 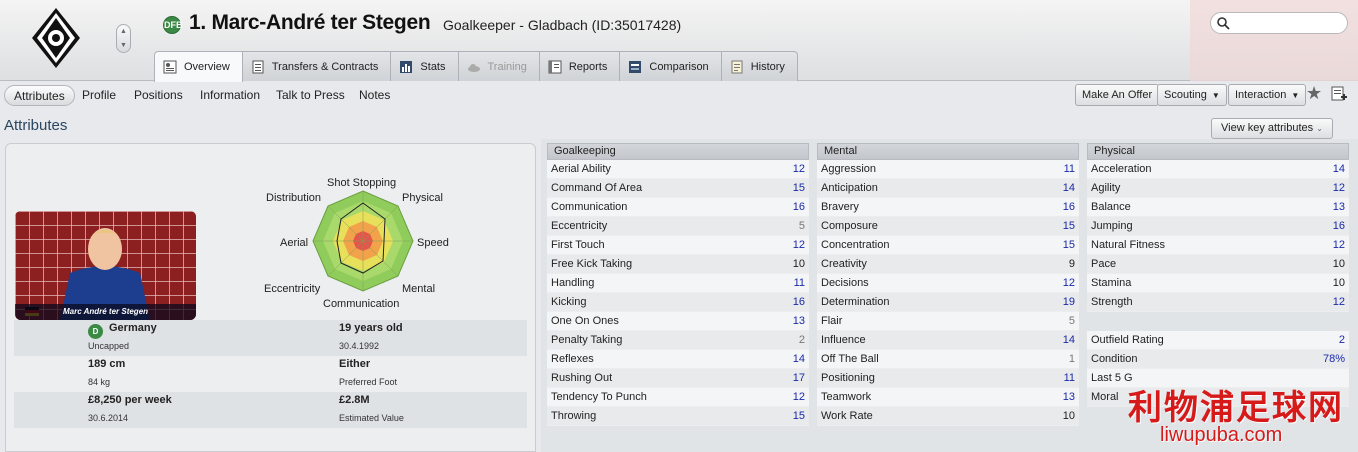 I want to click on subnav-attributes: Attributes, so click(x=39, y=95).